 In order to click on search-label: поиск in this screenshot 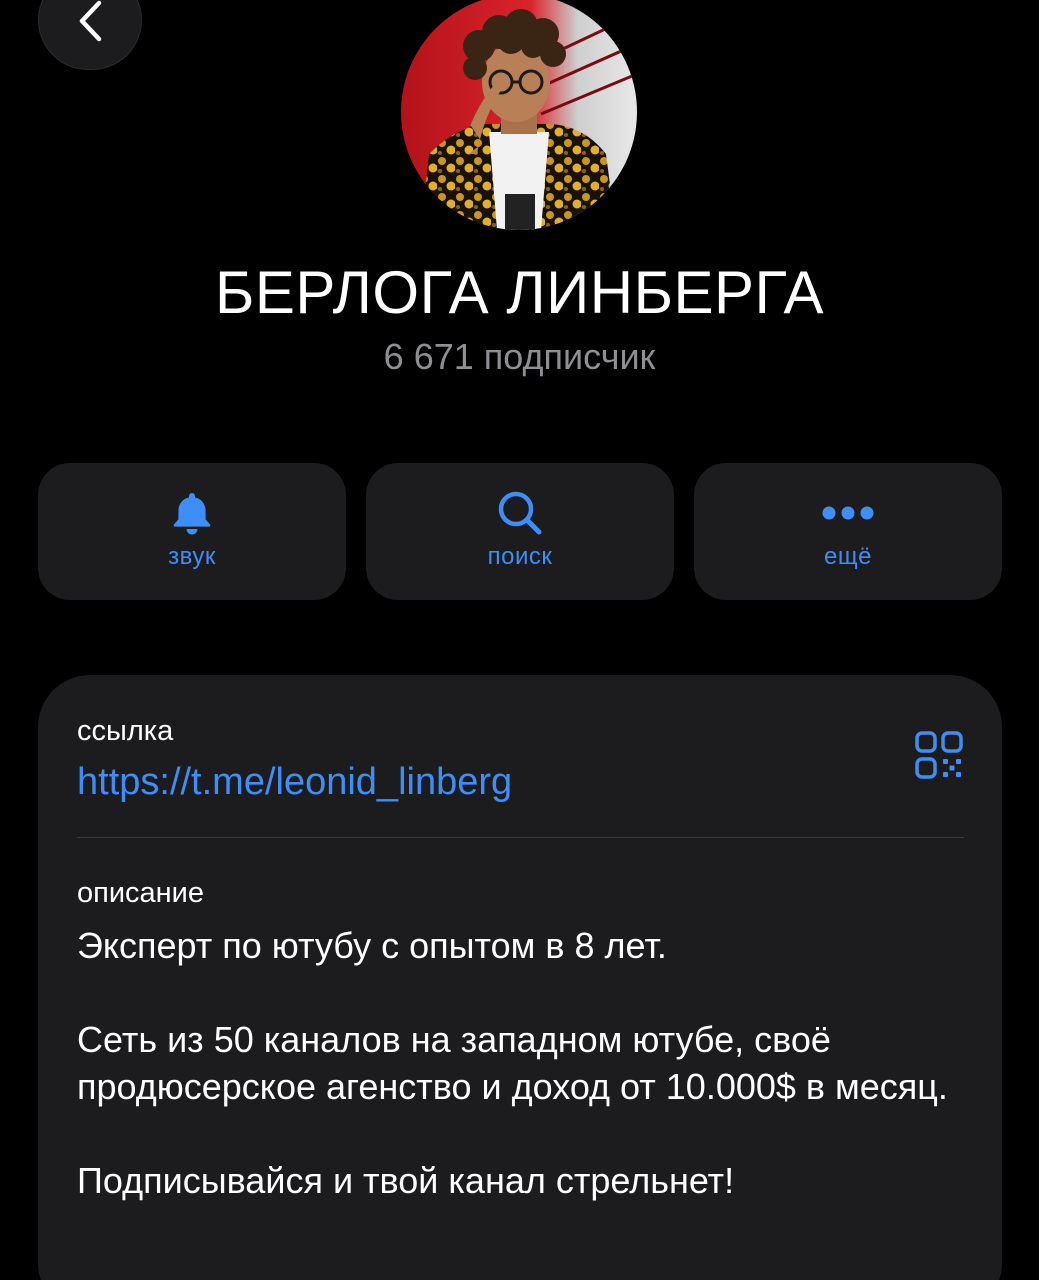, I will do `click(520, 556)`.